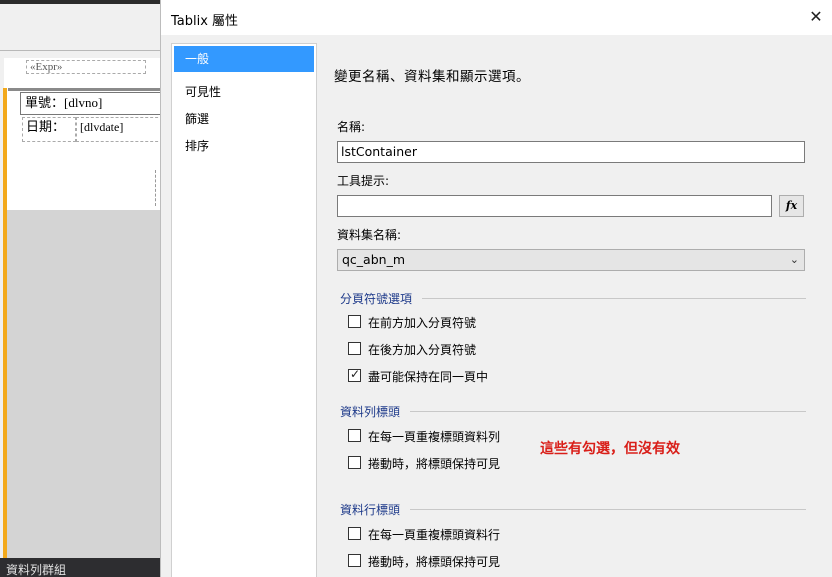 The width and height of the screenshot is (832, 577). What do you see at coordinates (363, 181) in the screenshot?
I see `tooltip-label: 工具提示:` at bounding box center [363, 181].